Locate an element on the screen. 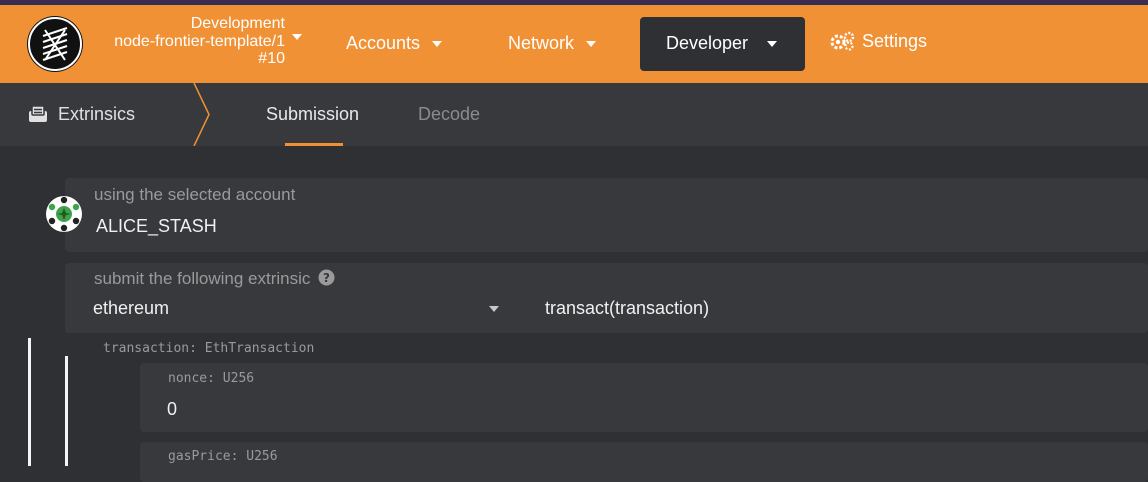 The width and height of the screenshot is (1148, 482). envelope-open-icon is located at coordinates (38, 113).